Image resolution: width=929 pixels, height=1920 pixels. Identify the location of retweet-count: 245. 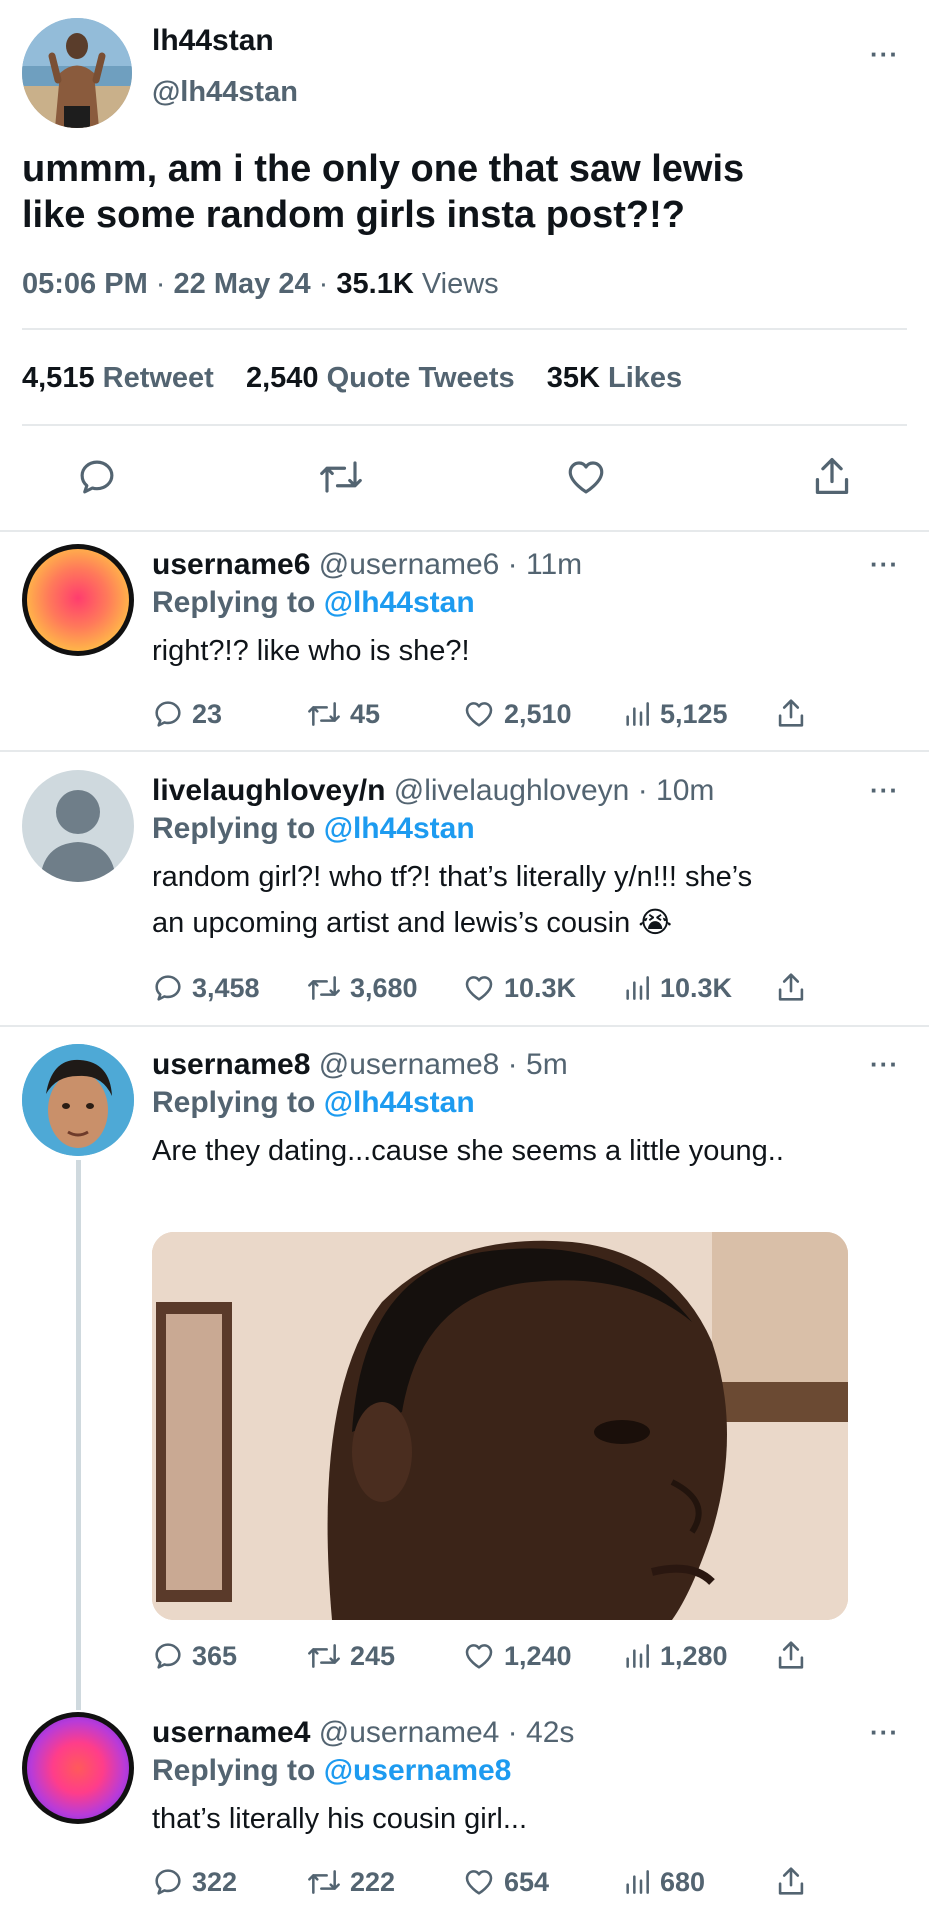
(373, 1655).